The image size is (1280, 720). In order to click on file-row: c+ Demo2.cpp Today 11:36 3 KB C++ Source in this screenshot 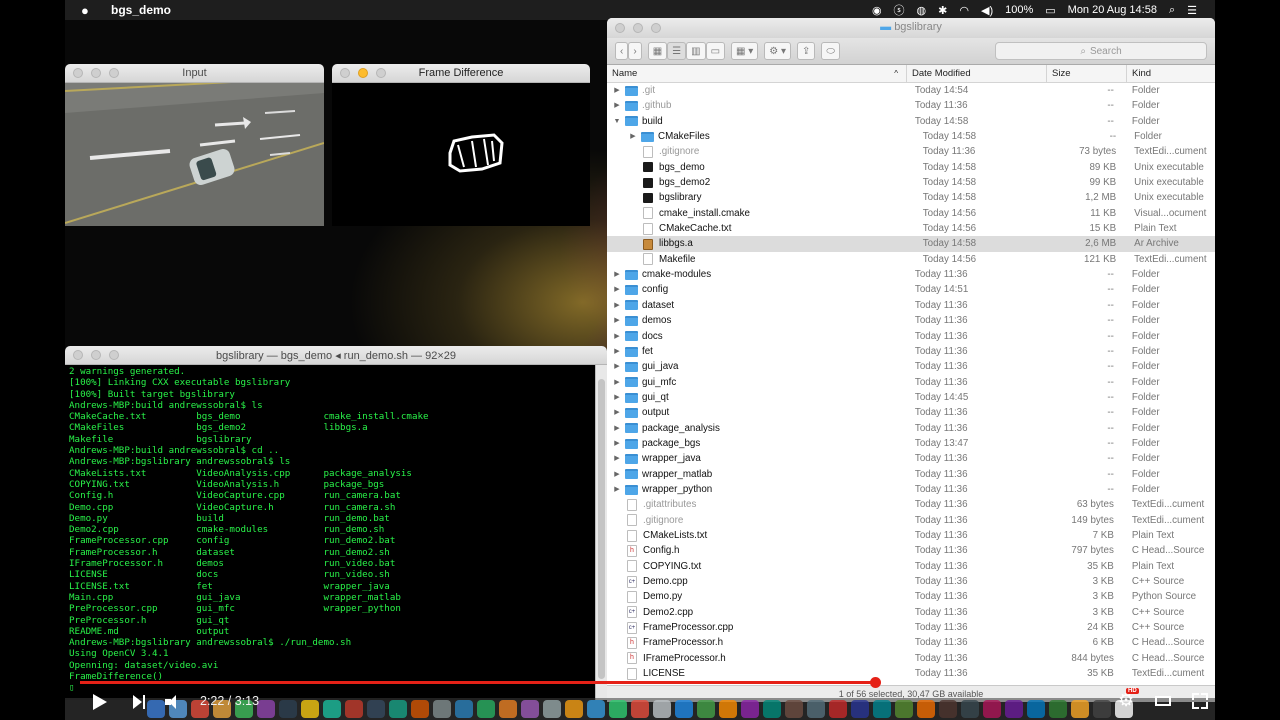, I will do `click(911, 612)`.